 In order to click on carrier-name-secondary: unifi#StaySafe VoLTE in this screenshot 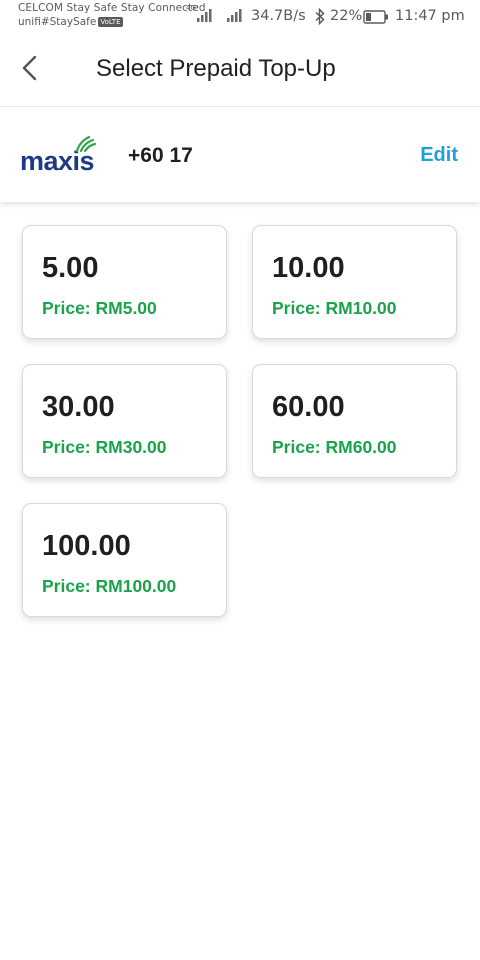, I will do `click(70, 22)`.